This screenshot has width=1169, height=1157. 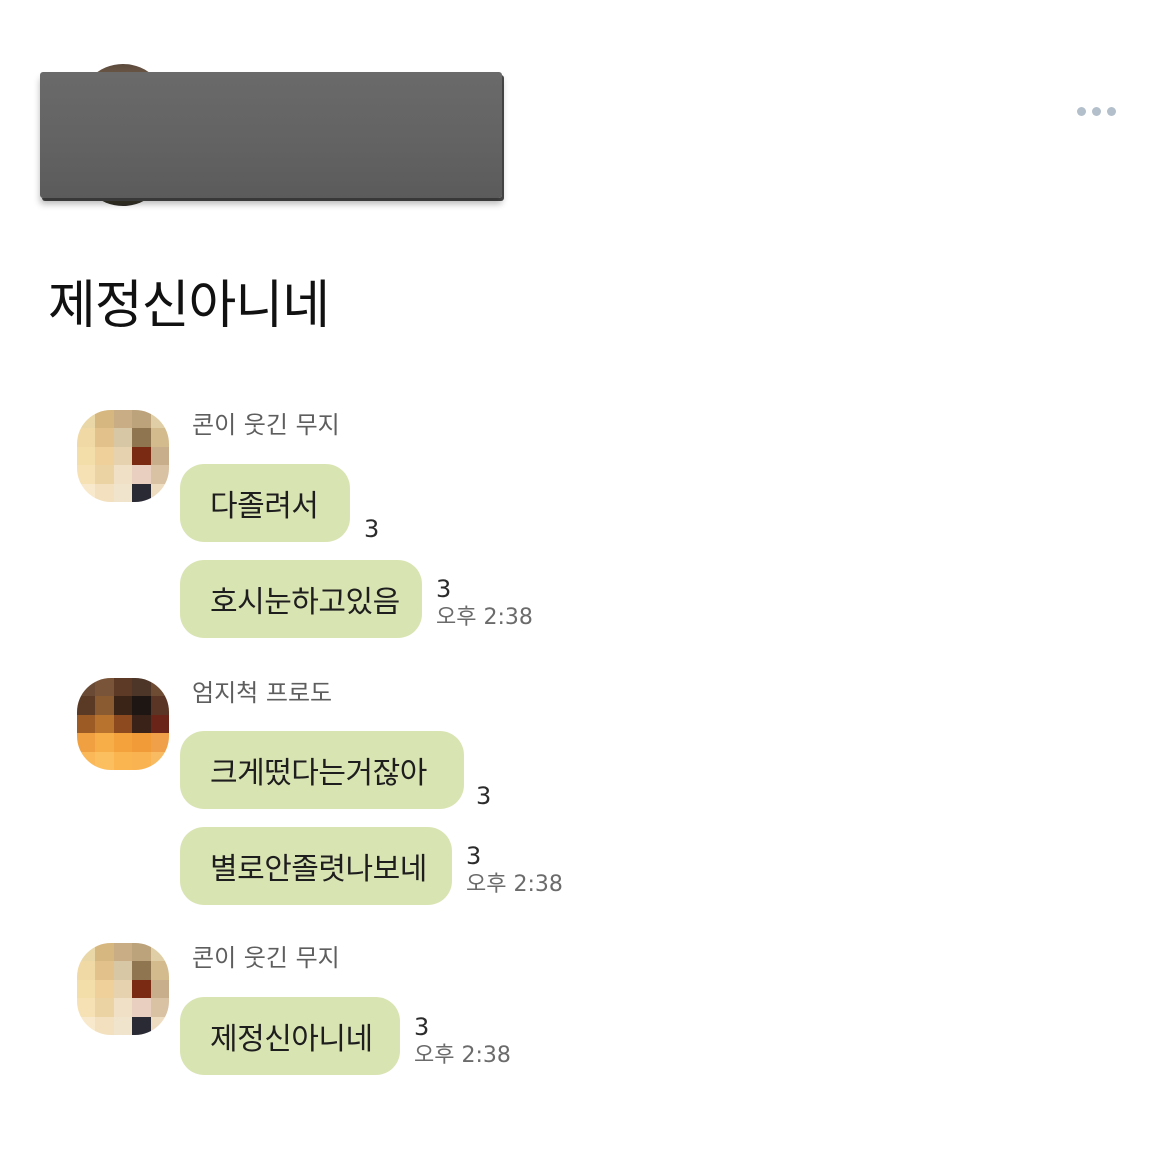 I want to click on message-bubble: 다졸려서, so click(x=265, y=503).